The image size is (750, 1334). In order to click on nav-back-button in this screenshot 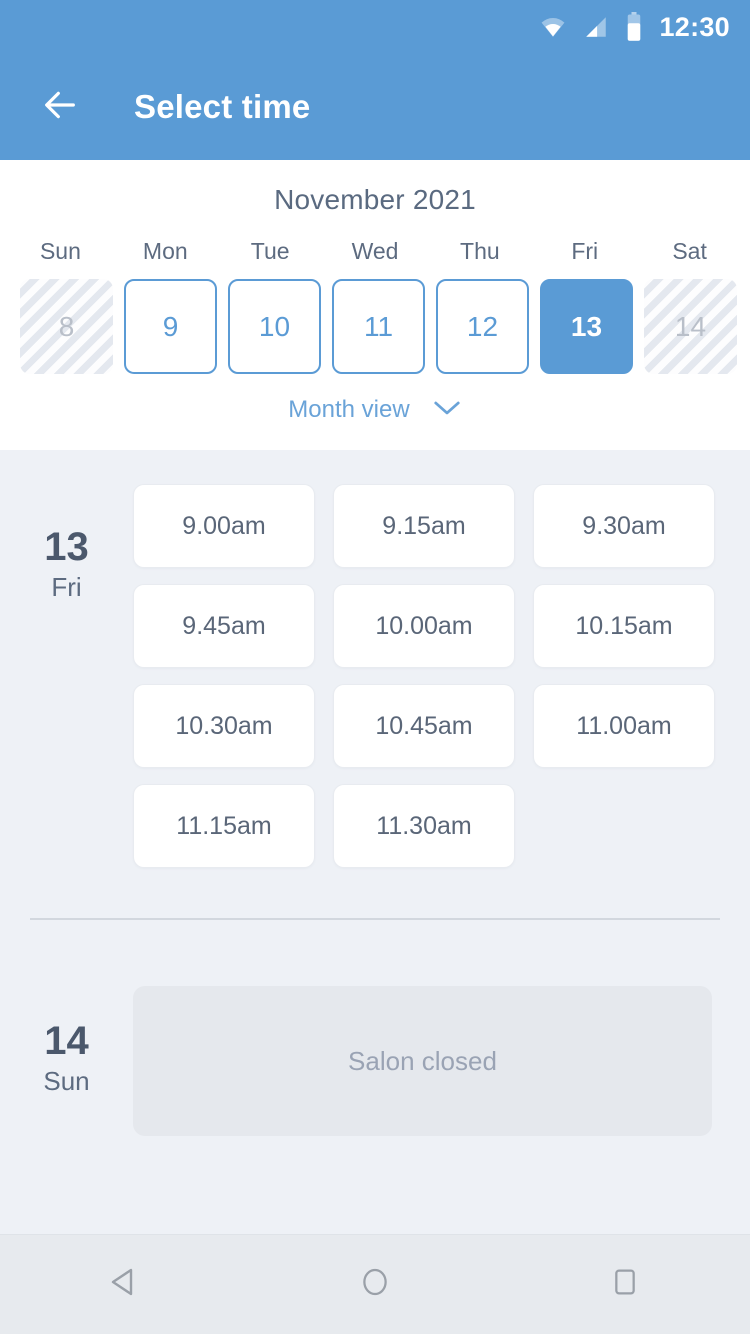, I will do `click(125, 1285)`.